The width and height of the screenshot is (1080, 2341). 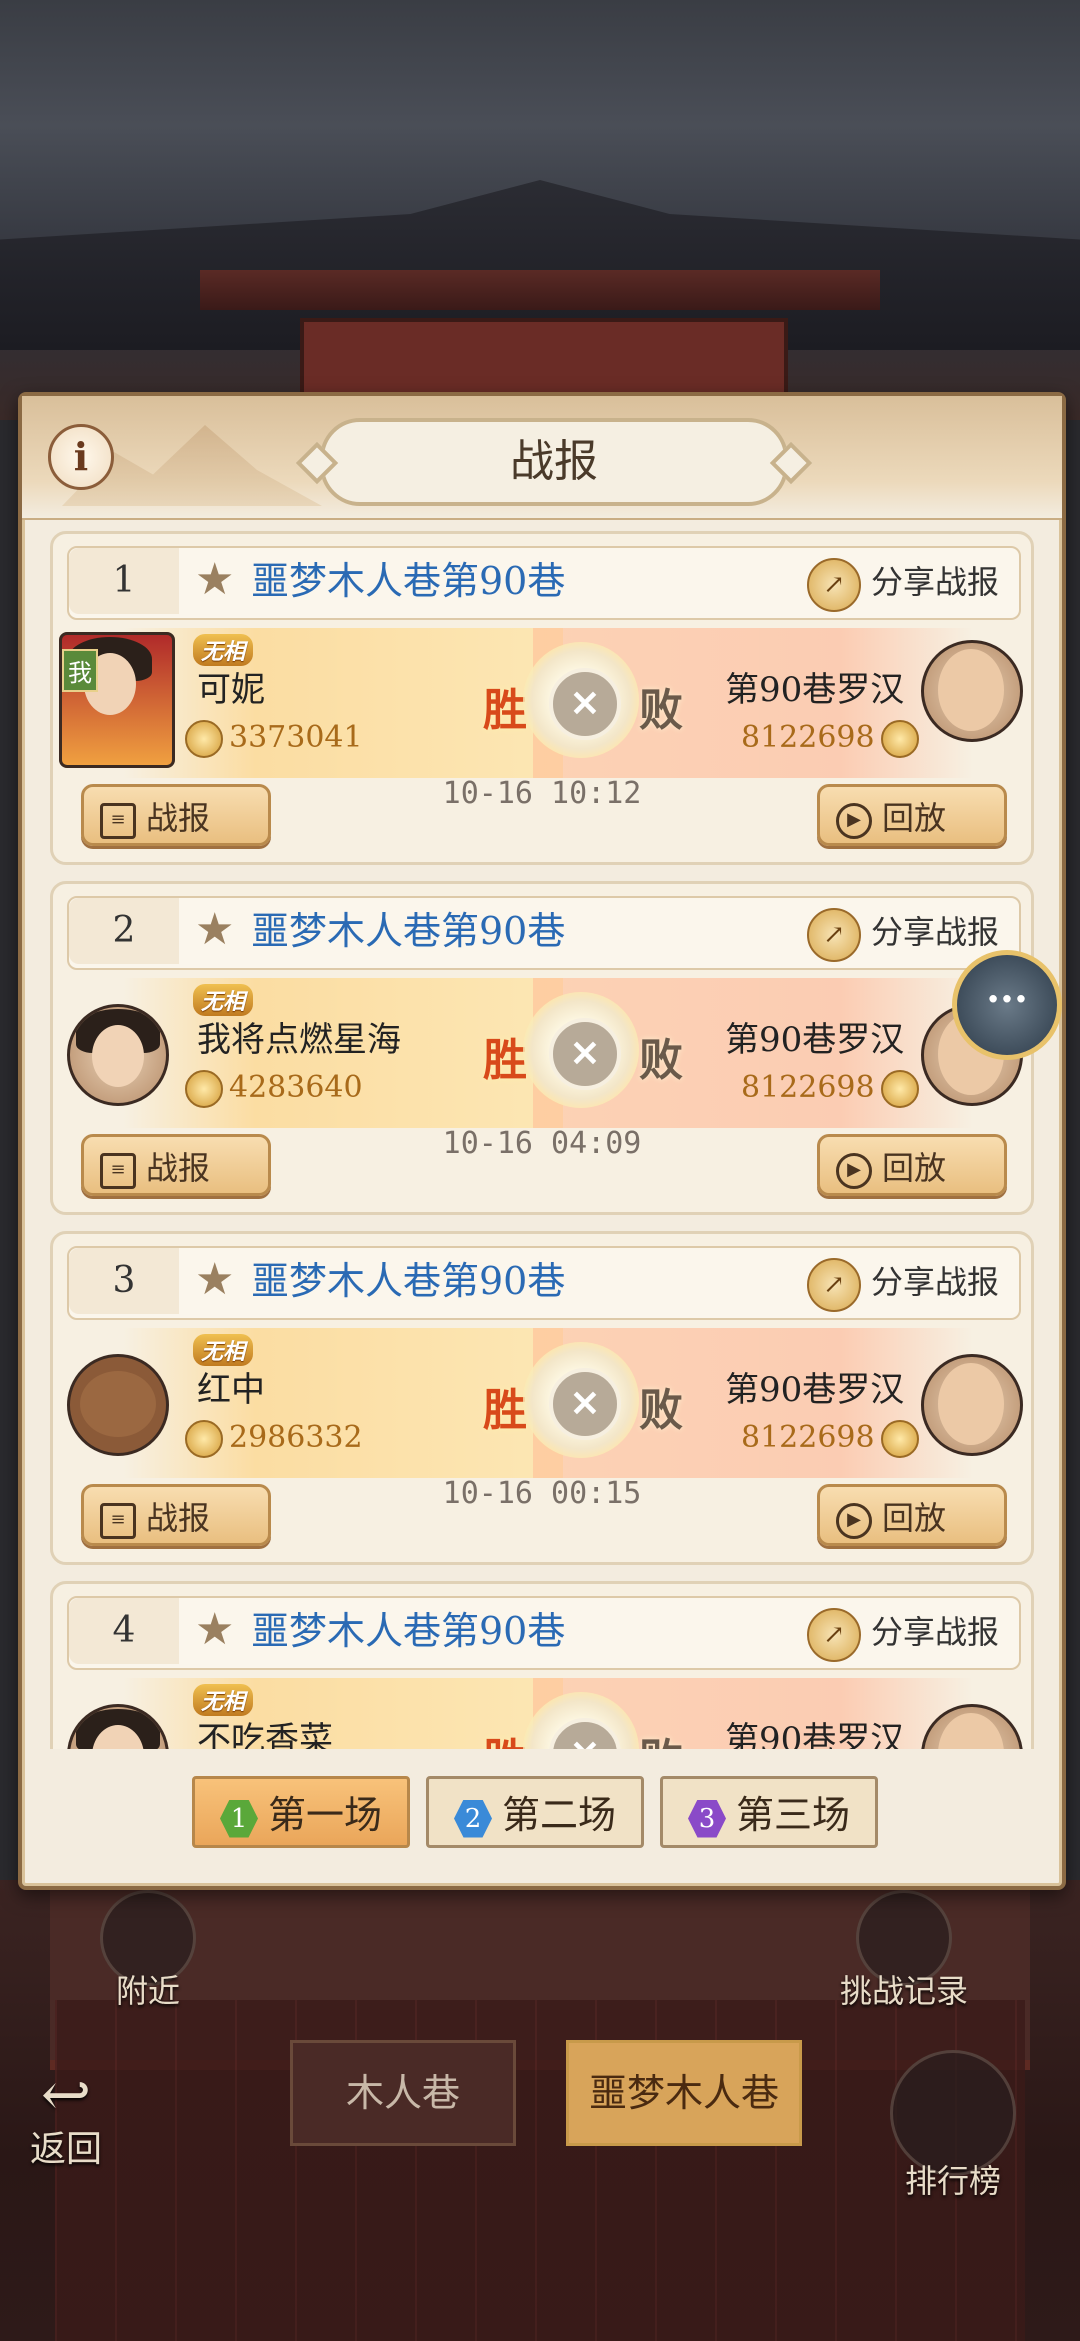 What do you see at coordinates (271, 1439) in the screenshot?
I see `left-power: 2986332` at bounding box center [271, 1439].